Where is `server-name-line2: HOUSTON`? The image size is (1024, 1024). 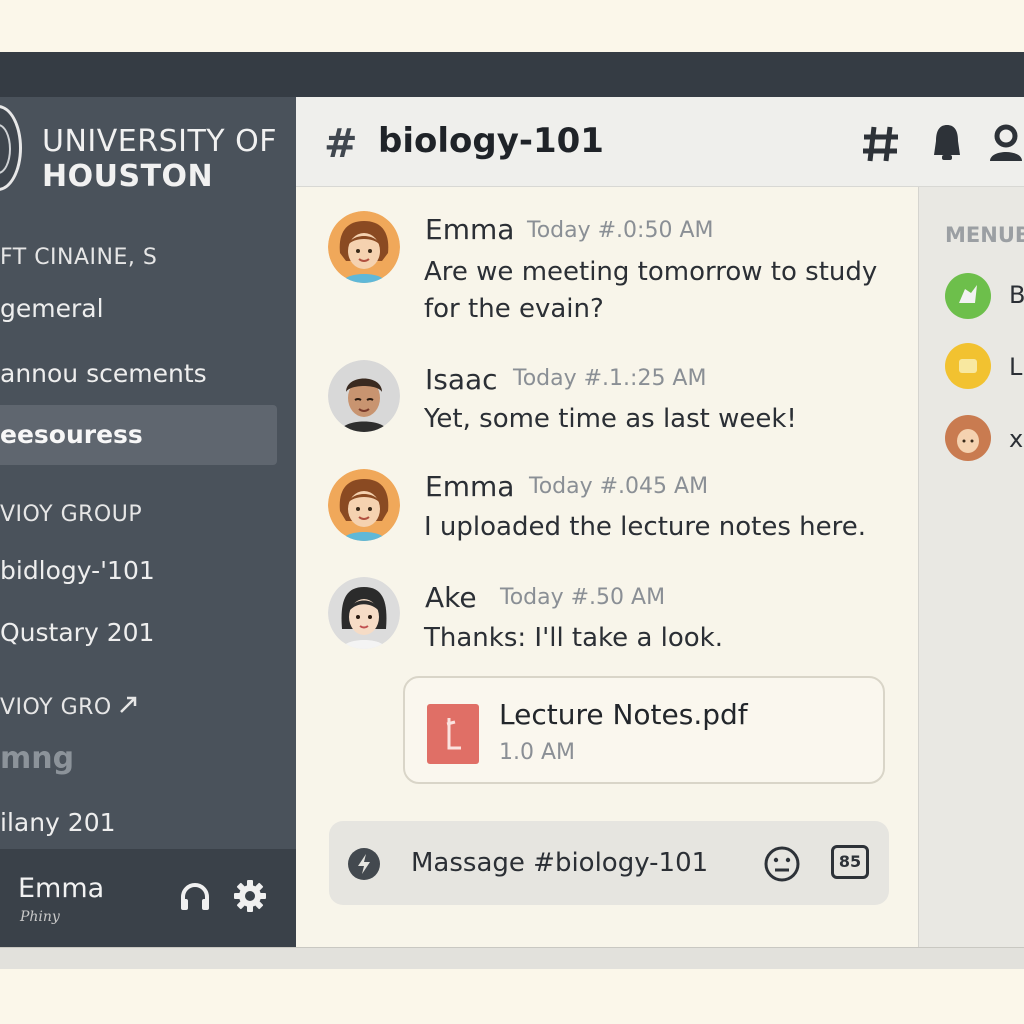
server-name-line2: HOUSTON is located at coordinates (128, 176).